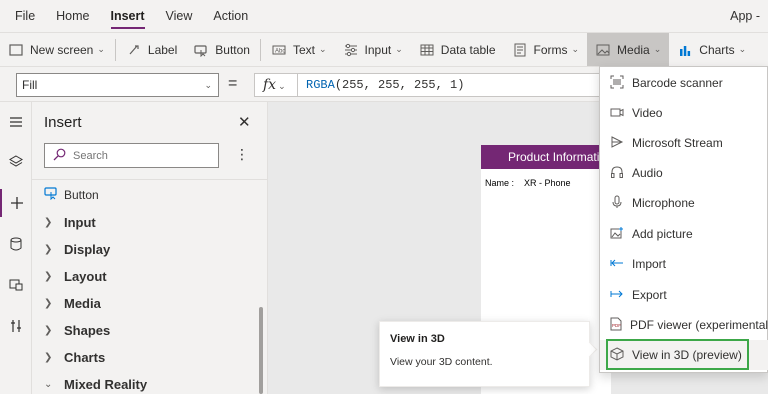 The height and width of the screenshot is (394, 768). I want to click on media-devices-icon, so click(16, 285).